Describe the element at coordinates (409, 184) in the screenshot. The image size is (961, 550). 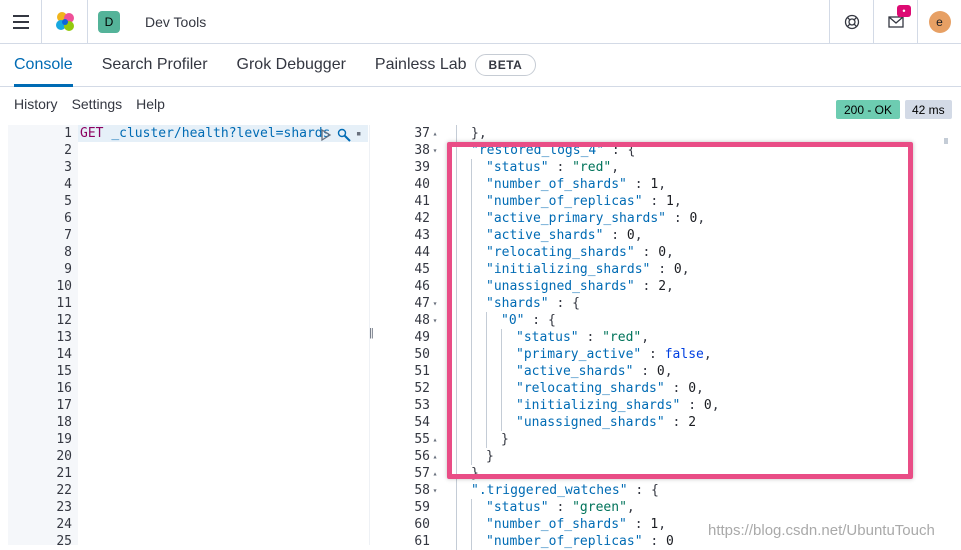
I see `response-line-number: 40` at that location.